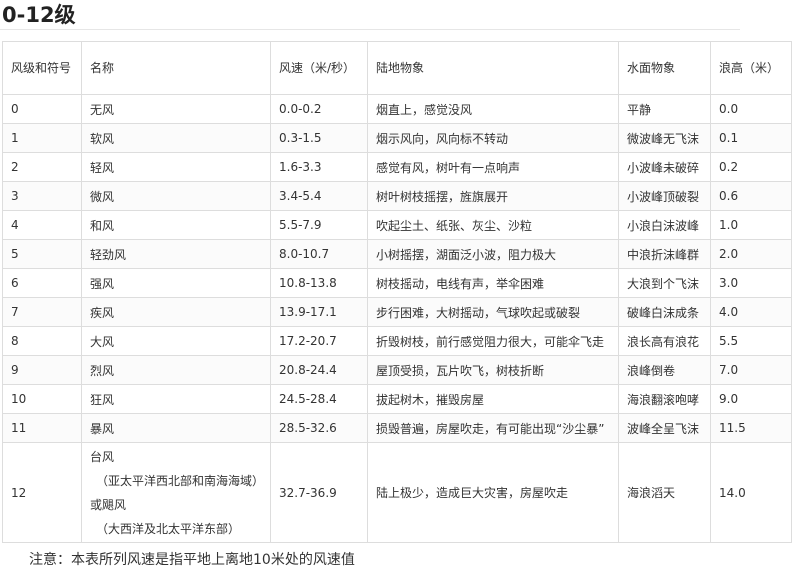 The image size is (795, 577). What do you see at coordinates (176, 109) in the screenshot?
I see `cell-name: 无风` at bounding box center [176, 109].